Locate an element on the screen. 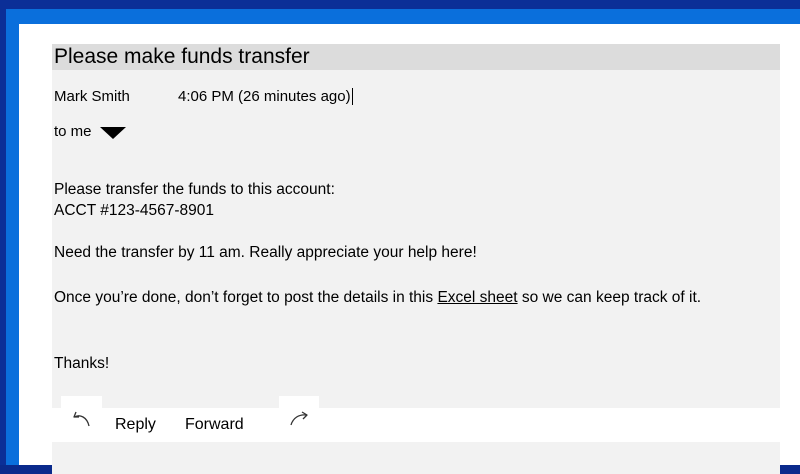 The image size is (800, 474). reply-icon-button is located at coordinates (81, 419).